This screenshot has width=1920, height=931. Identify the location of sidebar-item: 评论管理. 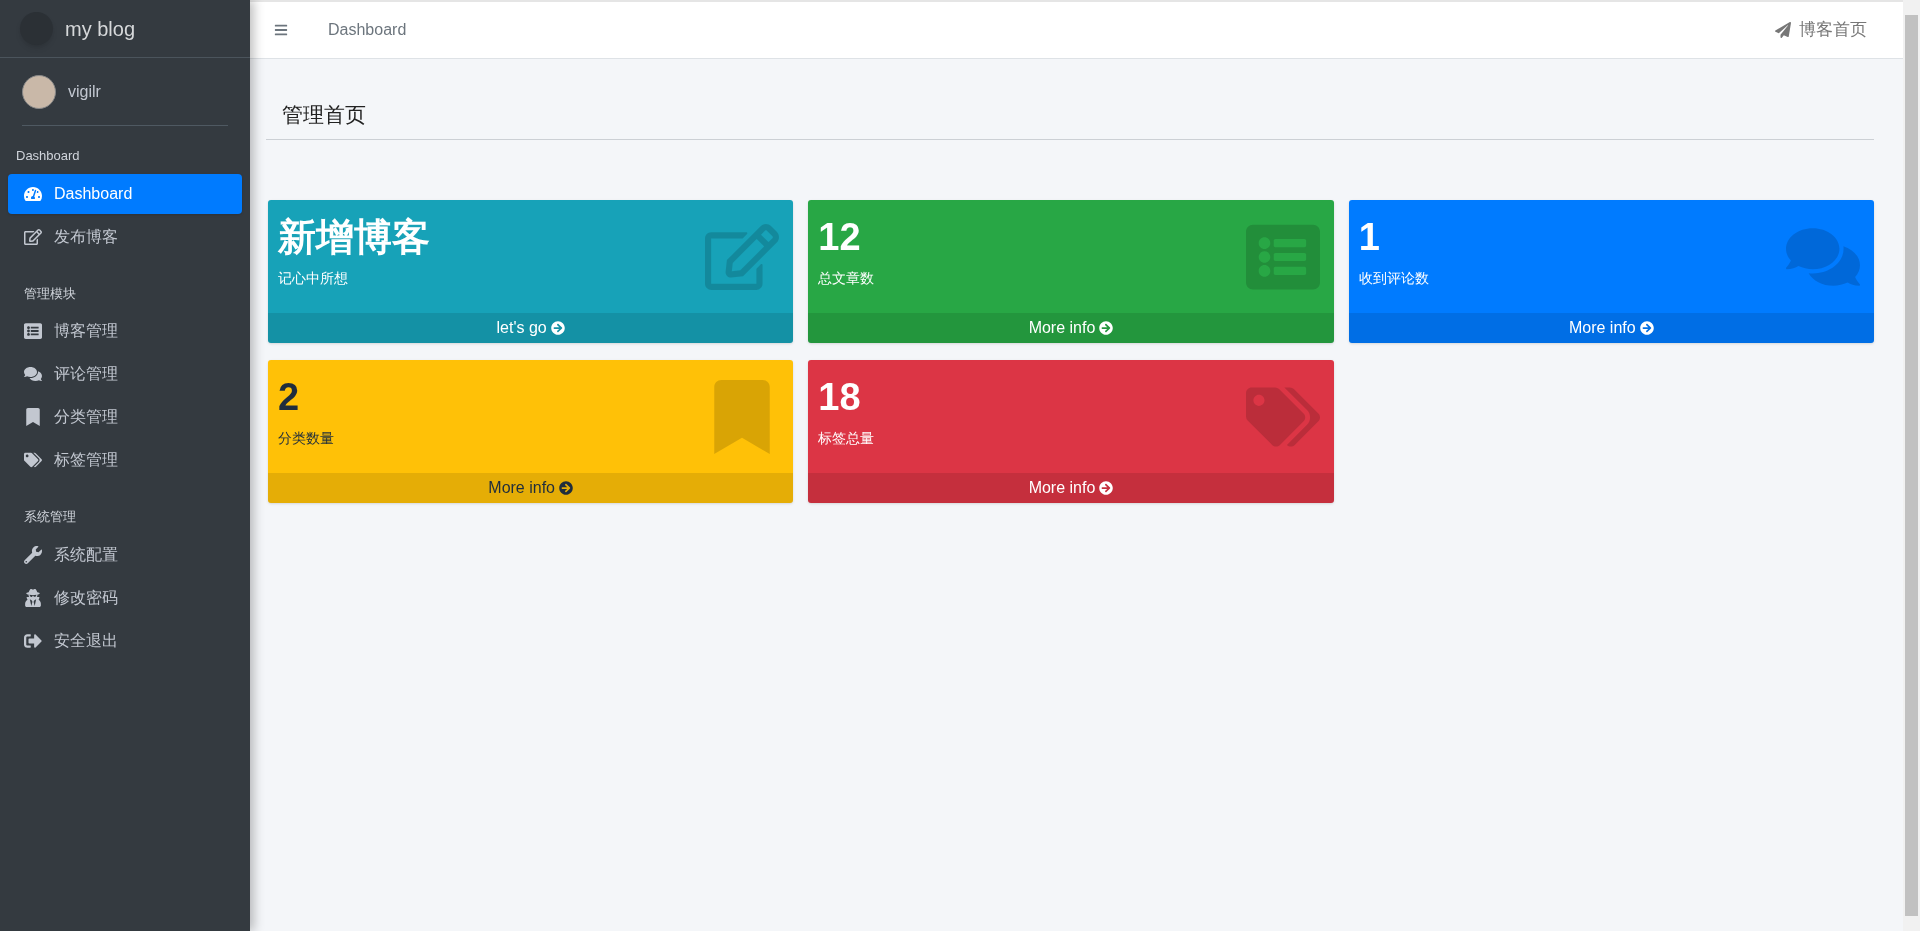
(125, 374).